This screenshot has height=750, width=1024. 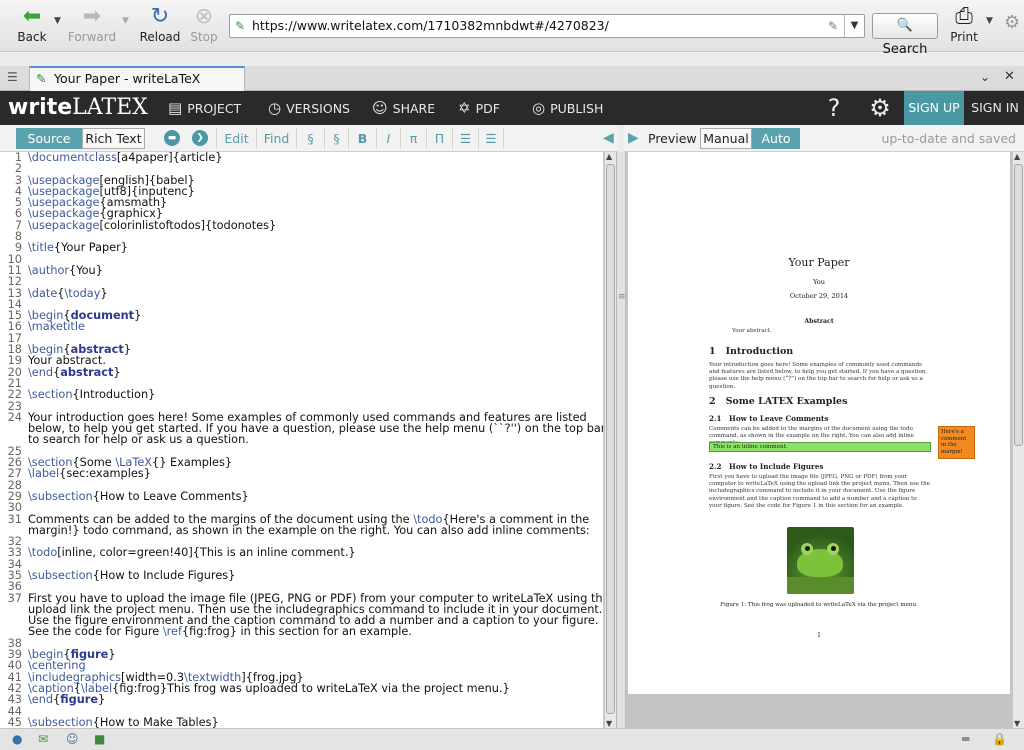 I want to click on code-line: 39 \begin{figure}, so click(x=301, y=655).